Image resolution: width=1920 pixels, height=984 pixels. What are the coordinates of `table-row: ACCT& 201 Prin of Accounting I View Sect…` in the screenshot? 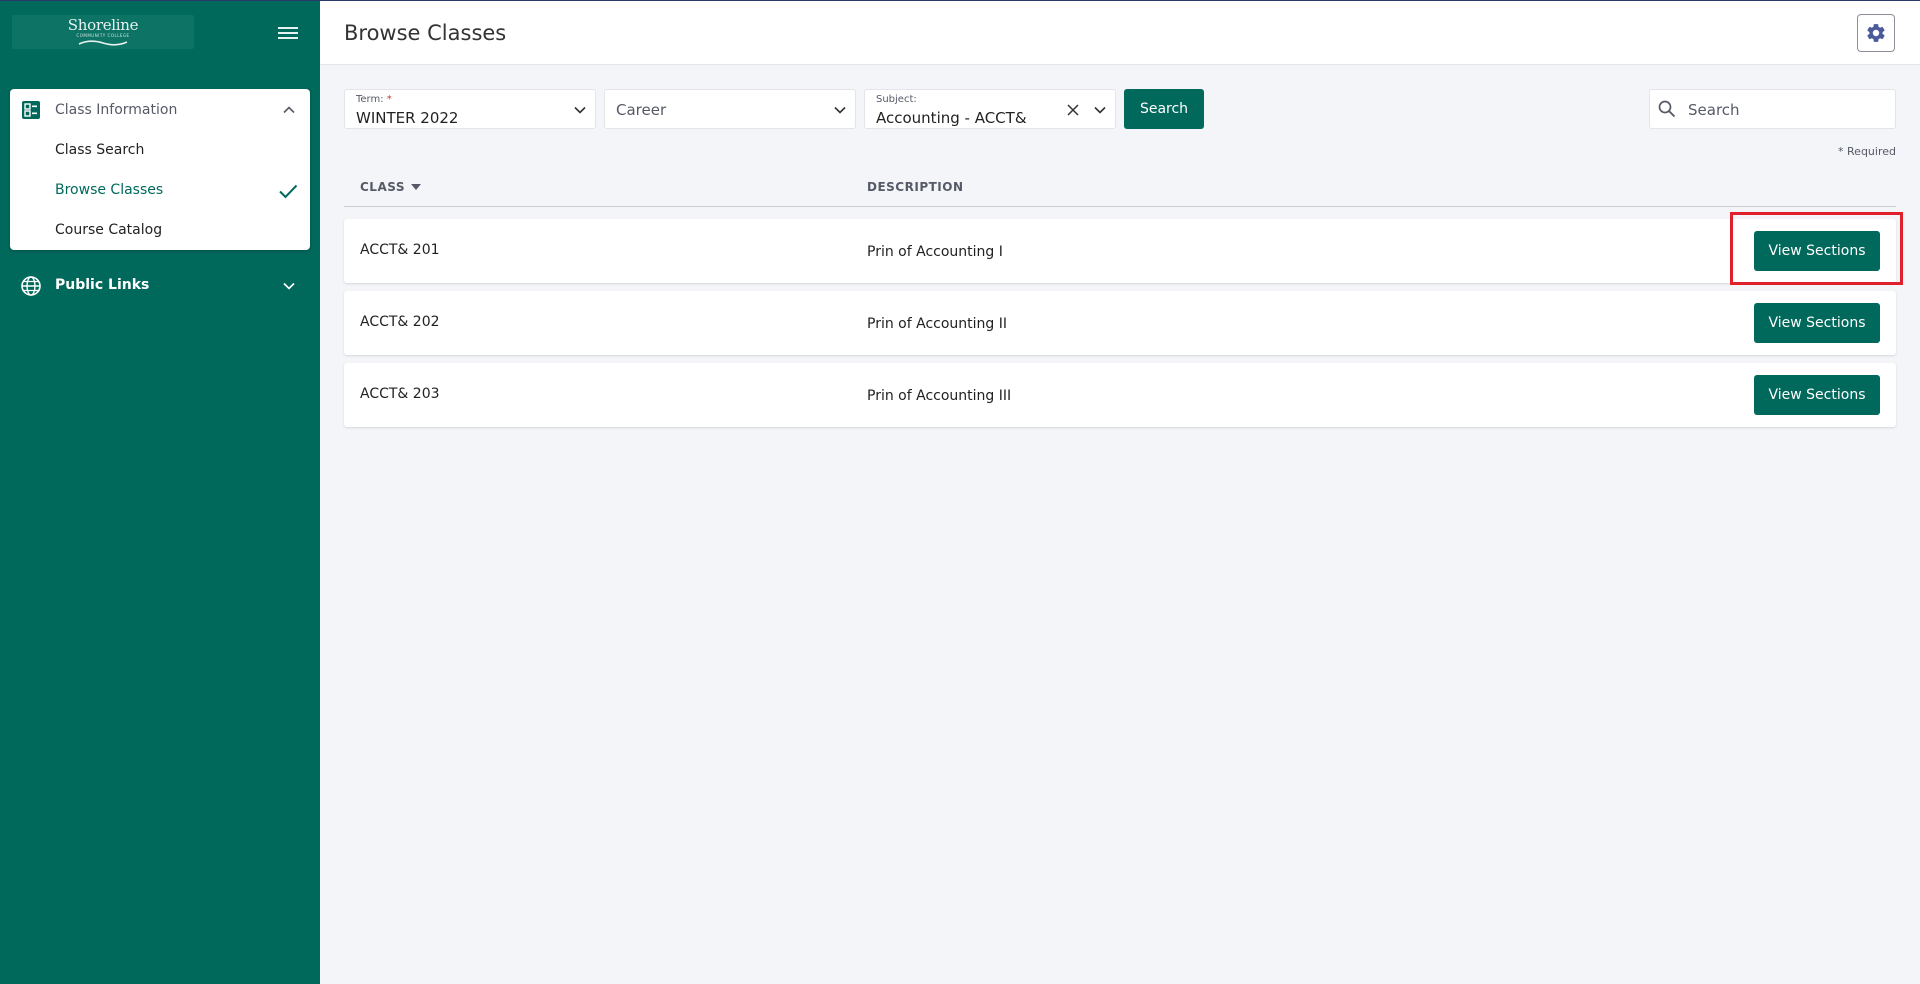 It's located at (1120, 251).